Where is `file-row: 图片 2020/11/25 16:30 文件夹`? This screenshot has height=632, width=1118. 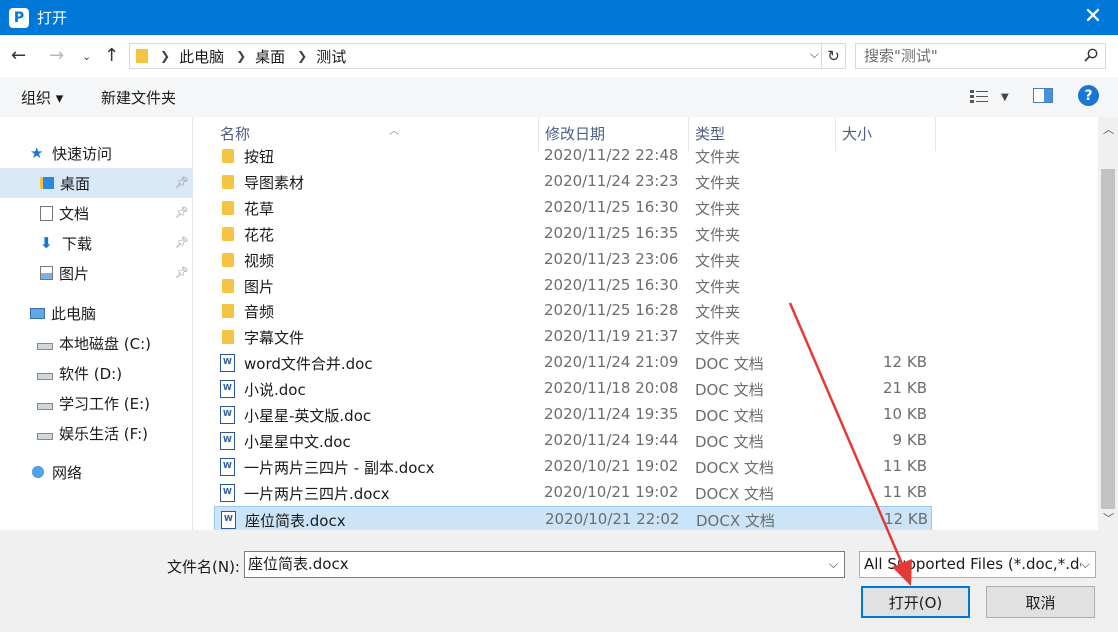
file-row: 图片 2020/11/25 16:30 文件夹 is located at coordinates (573, 286).